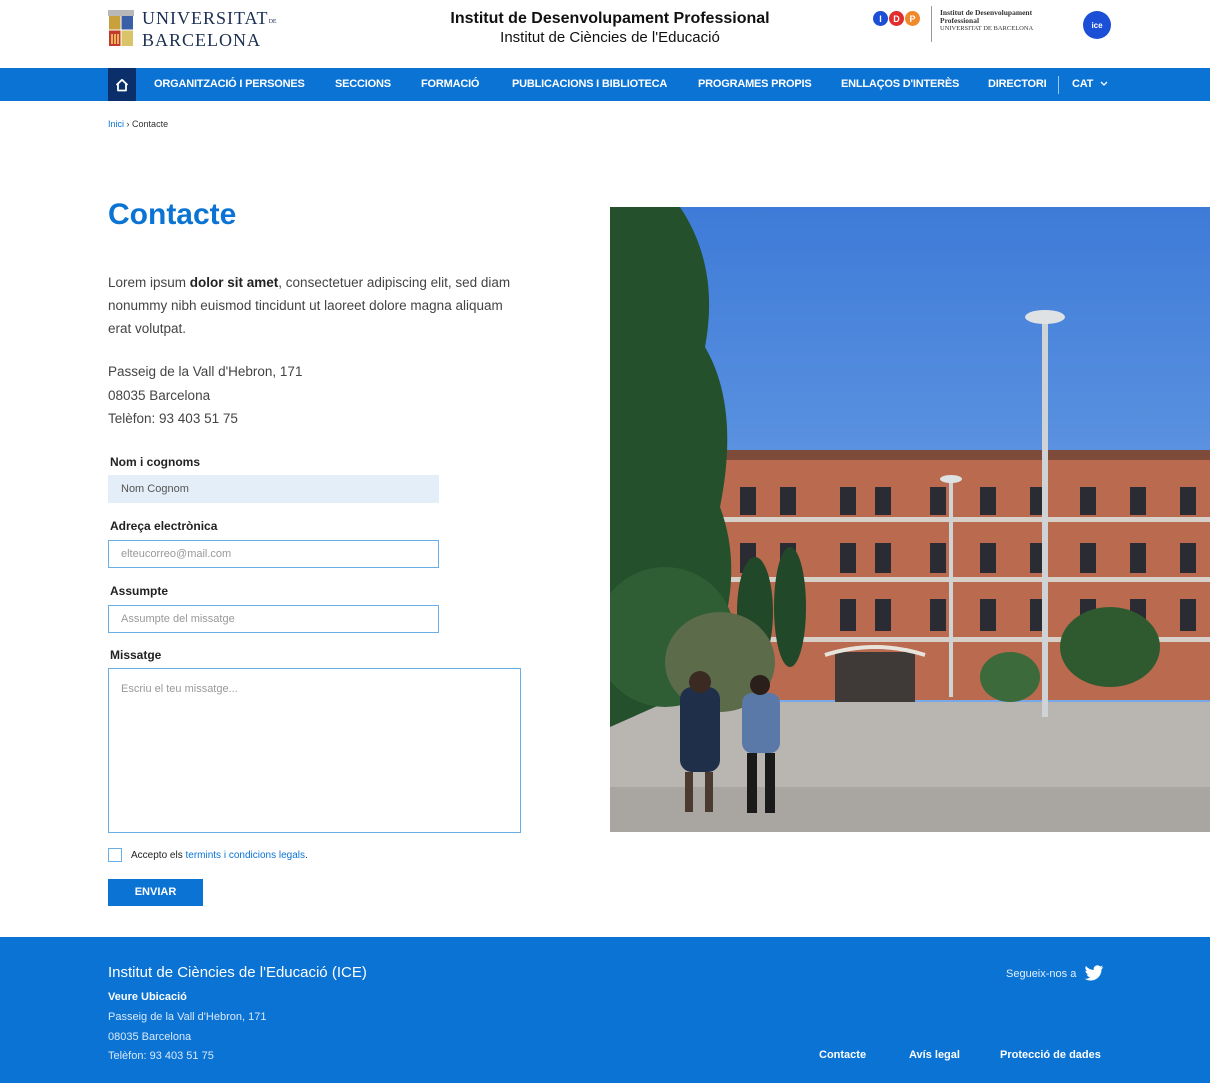 The width and height of the screenshot is (1210, 1083). Describe the element at coordinates (172, 214) in the screenshot. I see `page-title: Contacte` at that location.